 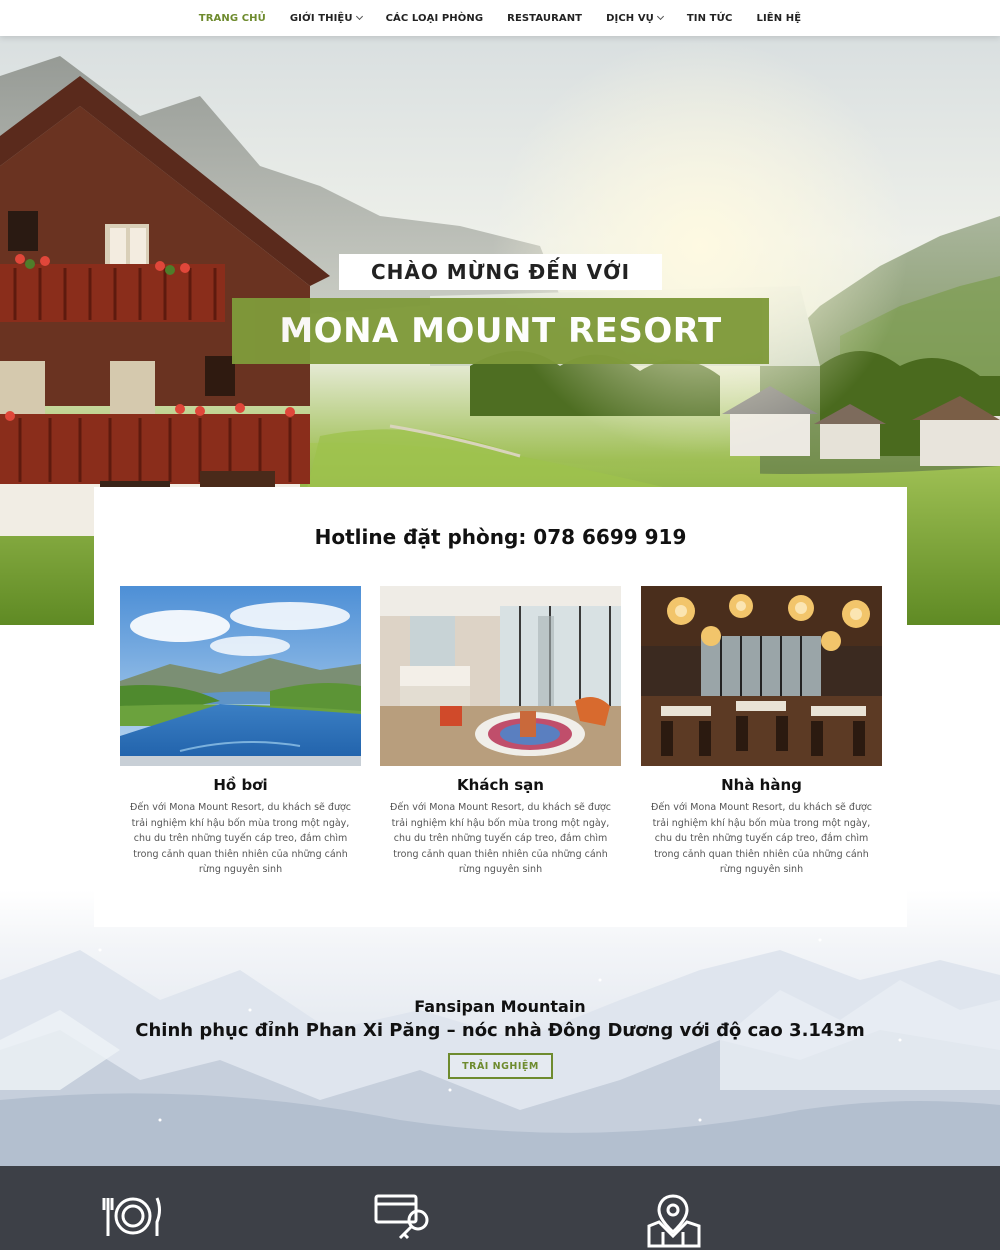 What do you see at coordinates (761, 676) in the screenshot?
I see `restaurant-image` at bounding box center [761, 676].